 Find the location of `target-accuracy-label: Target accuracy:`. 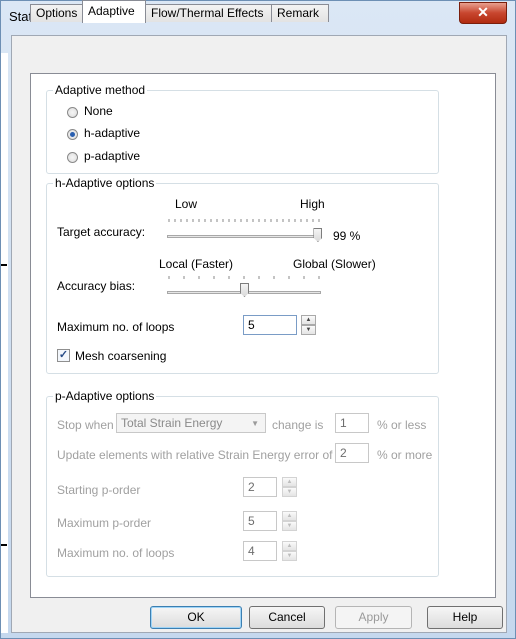

target-accuracy-label: Target accuracy: is located at coordinates (101, 232).